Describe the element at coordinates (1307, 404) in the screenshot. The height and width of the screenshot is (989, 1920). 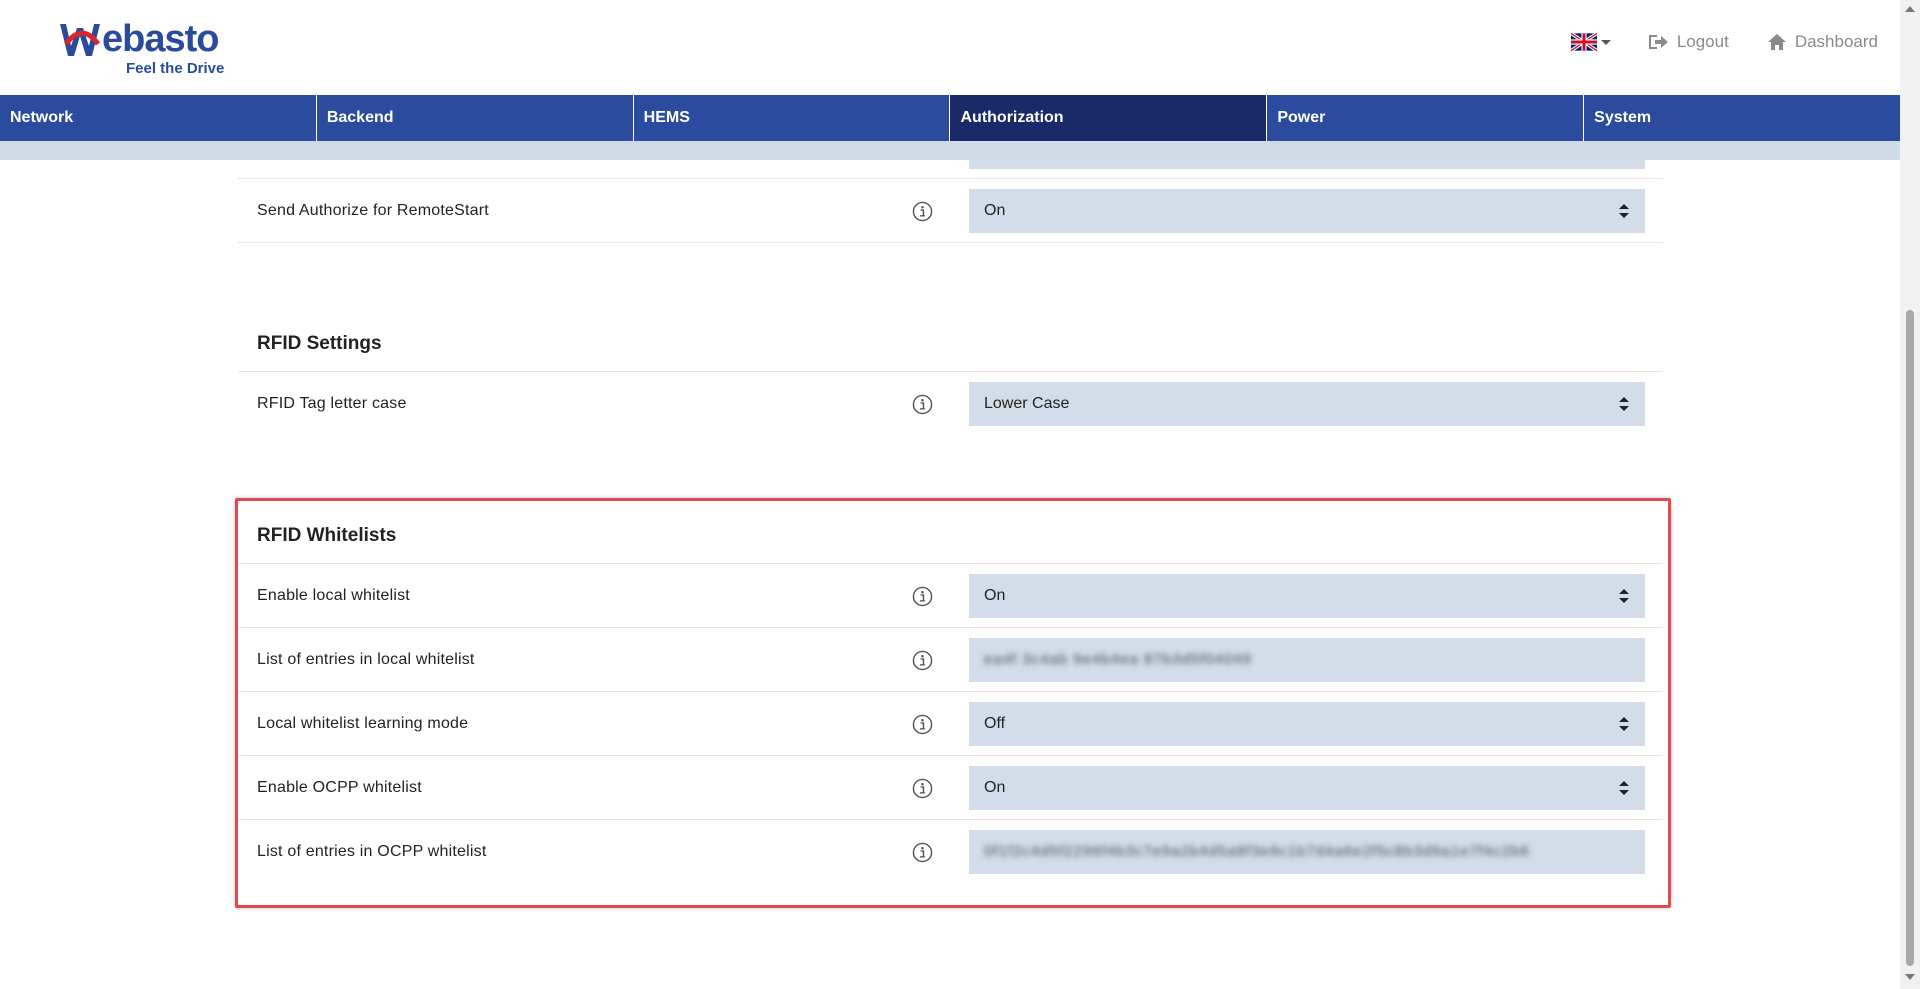
I see `rfid-letter-case-select: Lower Case` at that location.